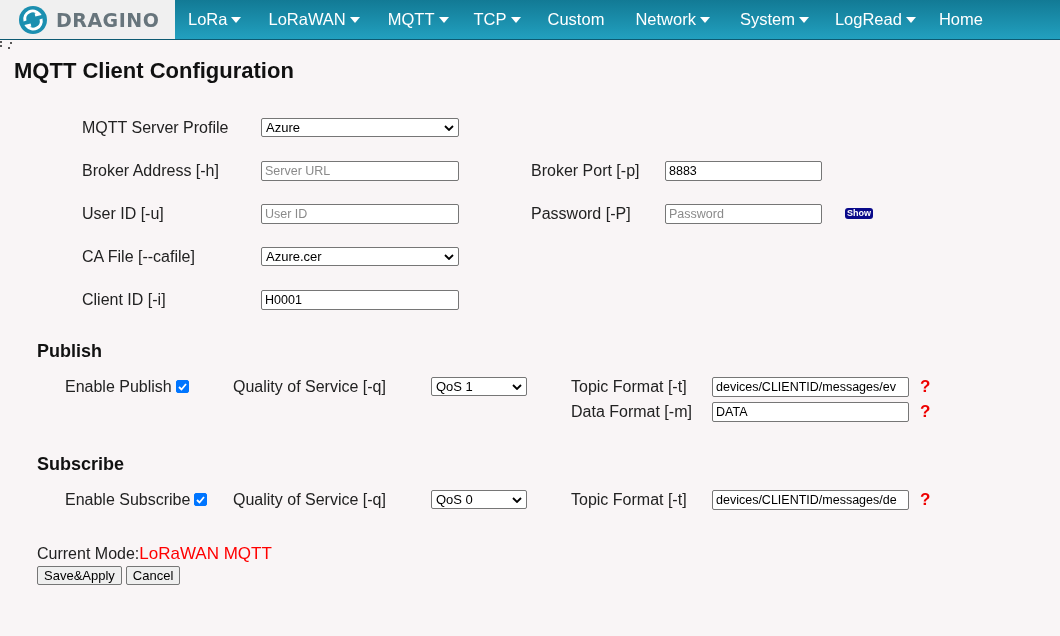  What do you see at coordinates (774, 19) in the screenshot?
I see `nav-menu-item: System` at bounding box center [774, 19].